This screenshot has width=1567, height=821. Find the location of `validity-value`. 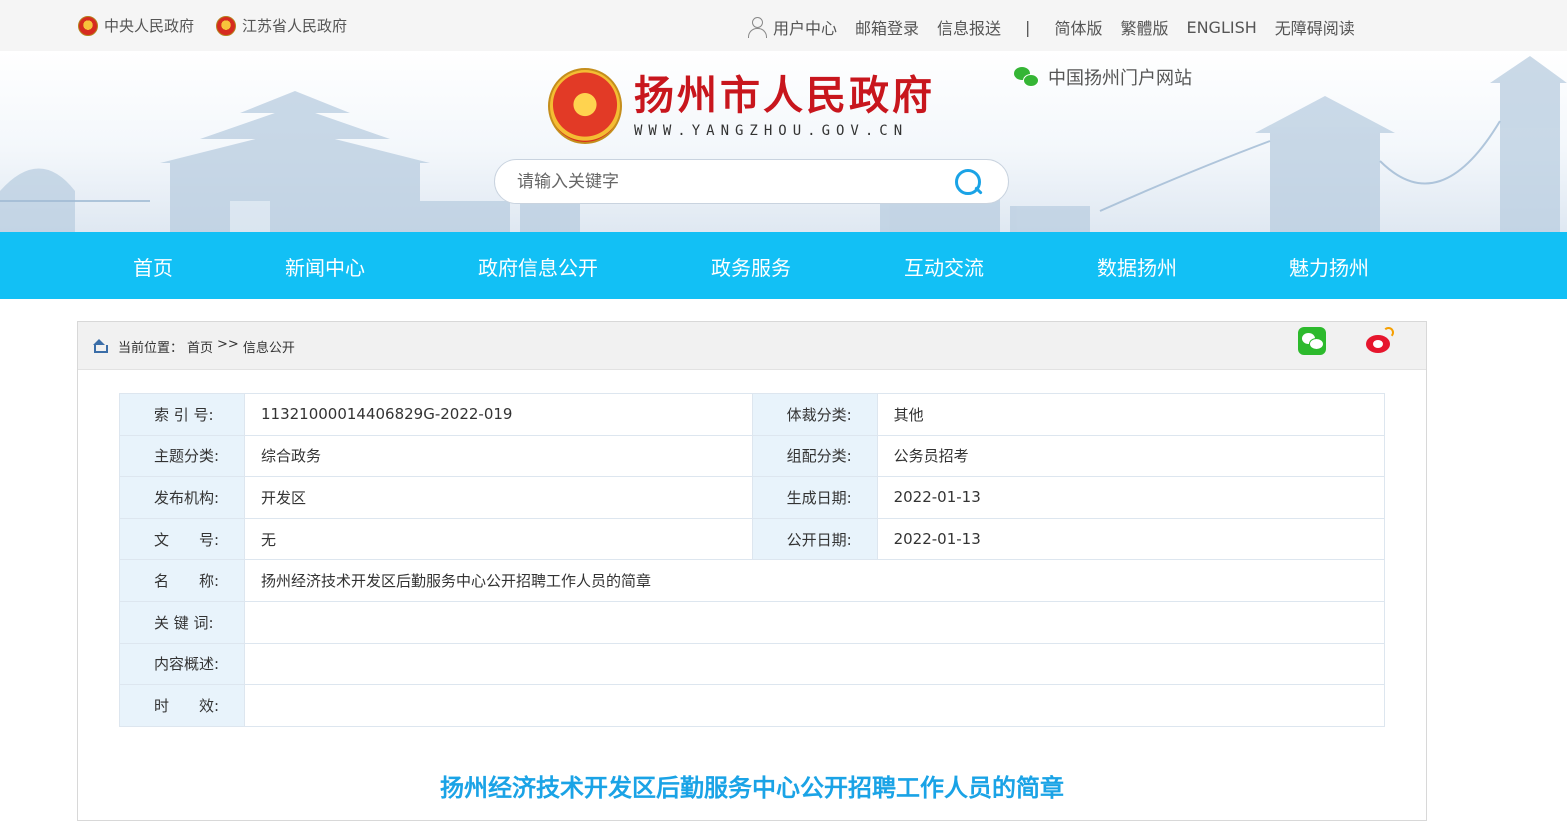

validity-value is located at coordinates (814, 705).